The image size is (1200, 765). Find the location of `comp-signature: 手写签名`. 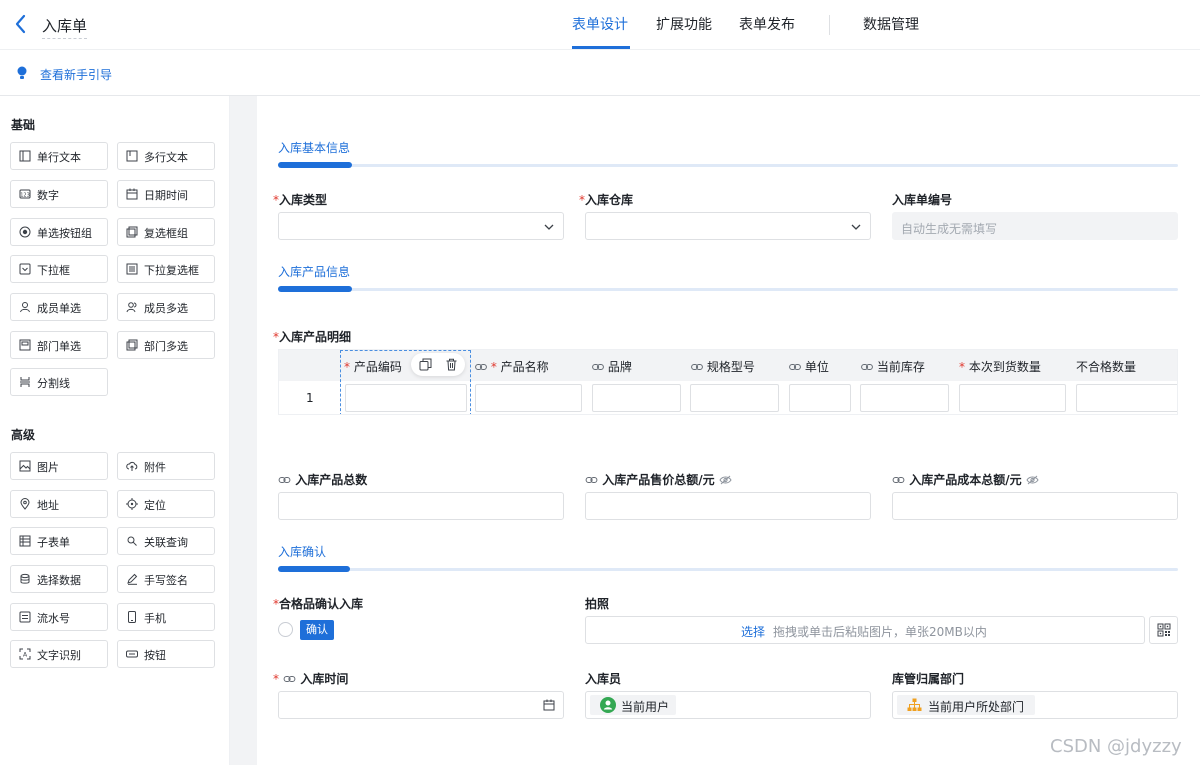

comp-signature: 手写签名 is located at coordinates (166, 579).